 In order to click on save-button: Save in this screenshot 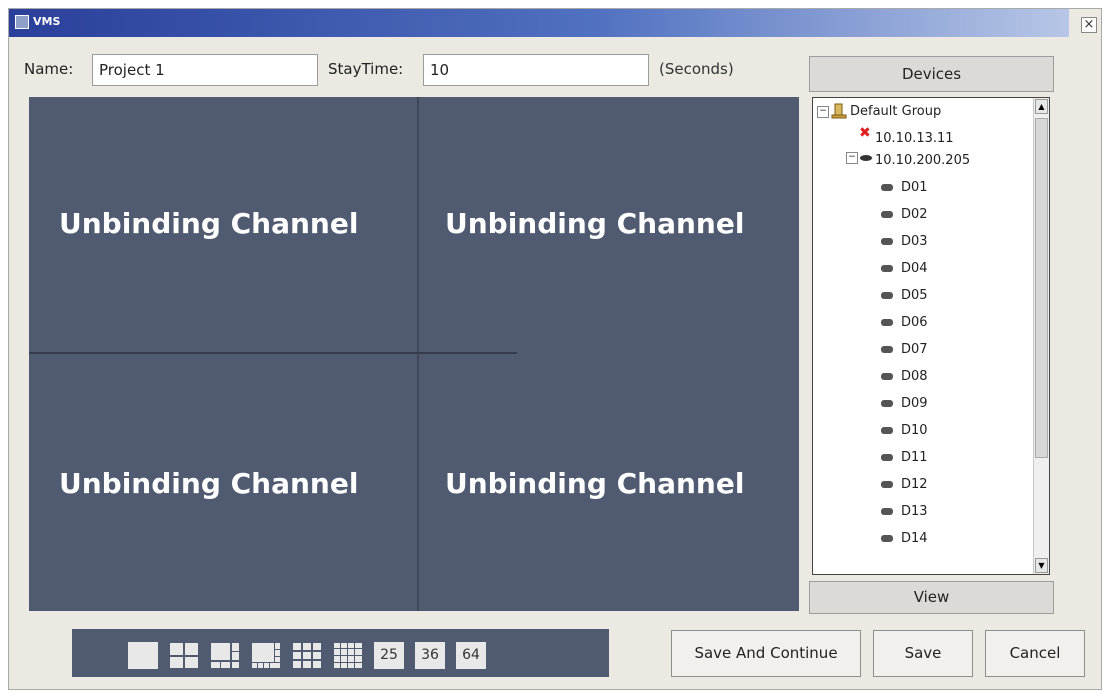, I will do `click(923, 653)`.